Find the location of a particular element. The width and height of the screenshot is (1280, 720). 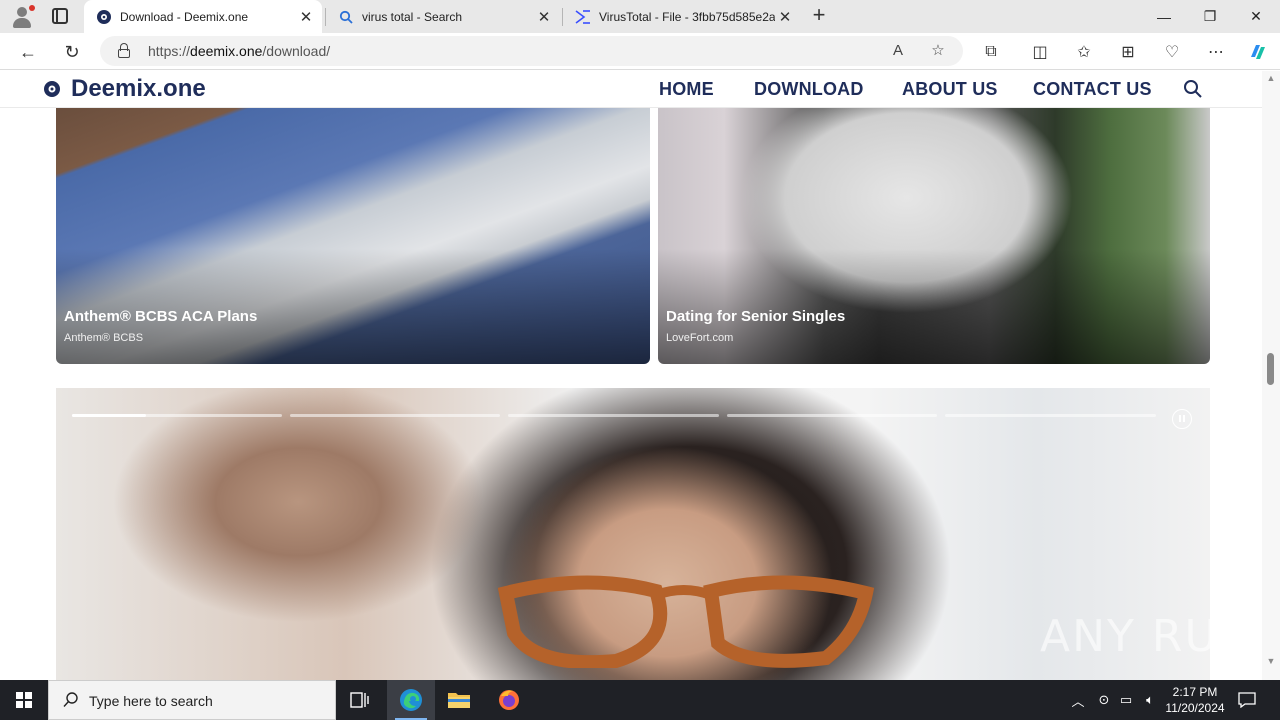

minimize-icon: — is located at coordinates (1164, 16).